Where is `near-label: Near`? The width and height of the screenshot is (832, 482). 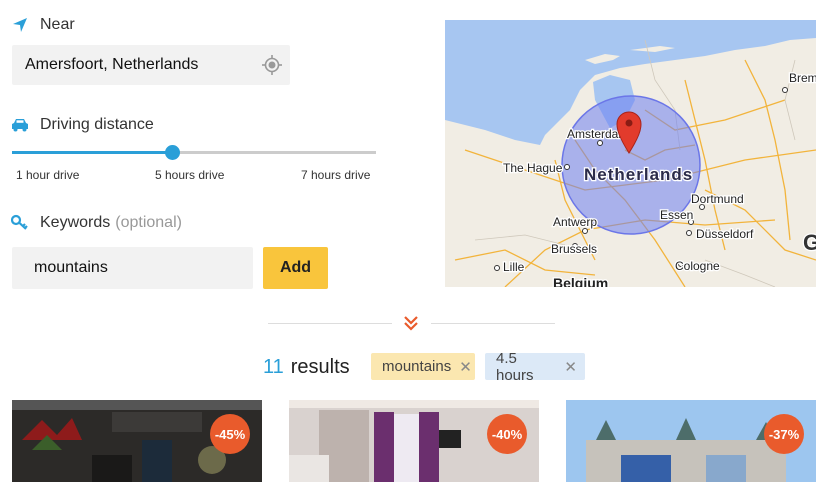 near-label: Near is located at coordinates (42, 25).